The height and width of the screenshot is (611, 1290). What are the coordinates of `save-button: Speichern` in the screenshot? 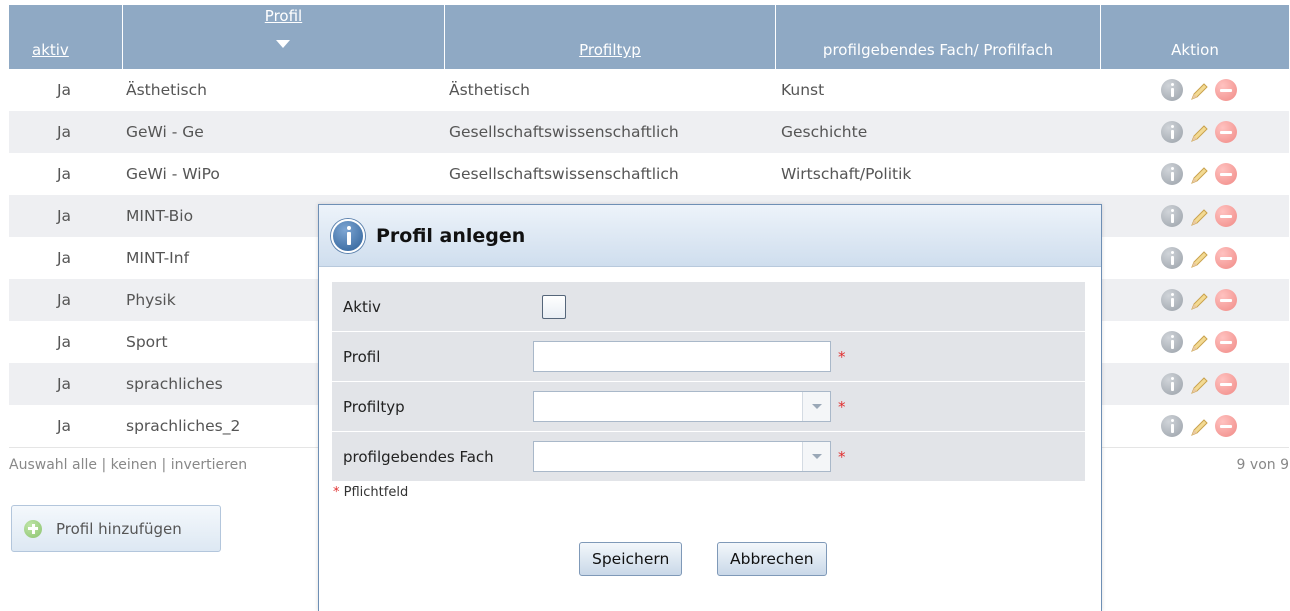 It's located at (631, 559).